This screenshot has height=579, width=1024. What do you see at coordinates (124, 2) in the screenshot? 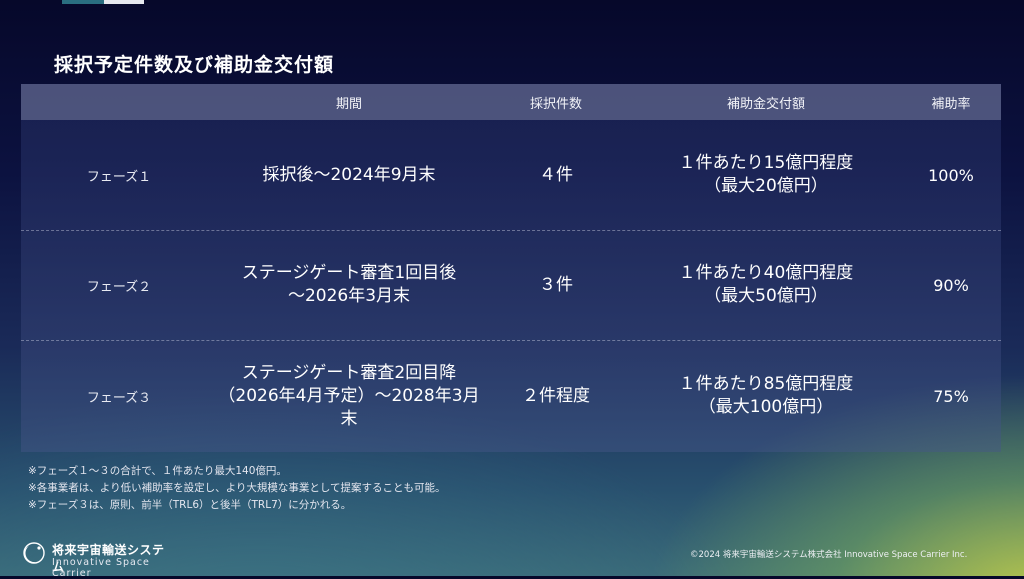
I see `top-tab-light` at bounding box center [124, 2].